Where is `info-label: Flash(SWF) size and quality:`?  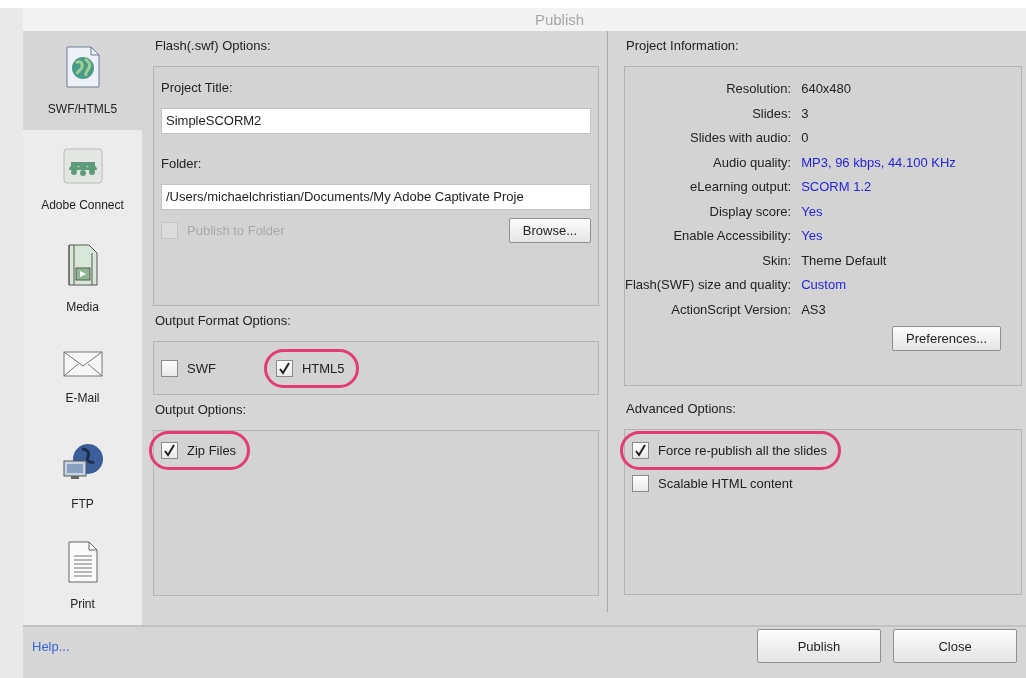 info-label: Flash(SWF) size and quality: is located at coordinates (708, 285).